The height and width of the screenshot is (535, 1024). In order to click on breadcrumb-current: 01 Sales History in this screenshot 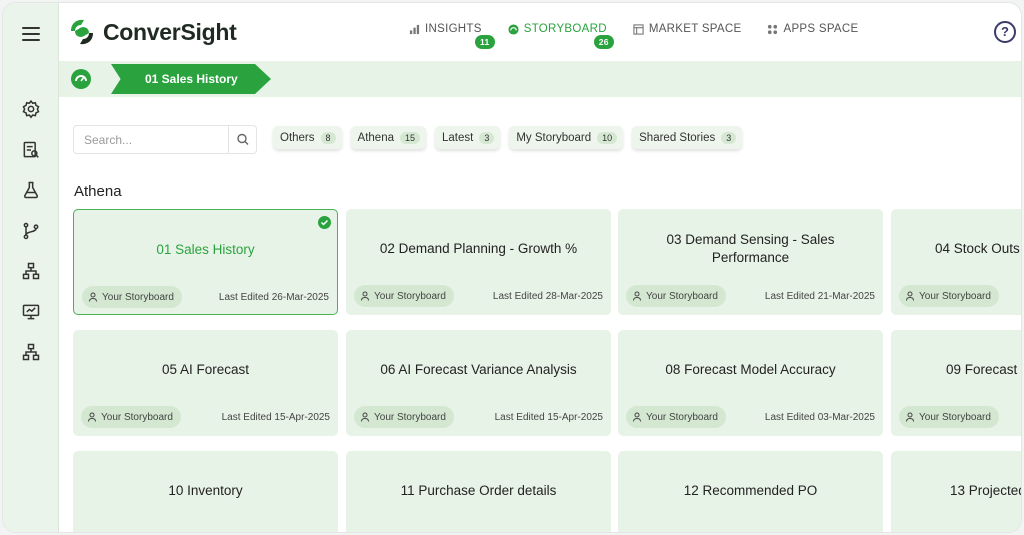, I will do `click(191, 79)`.